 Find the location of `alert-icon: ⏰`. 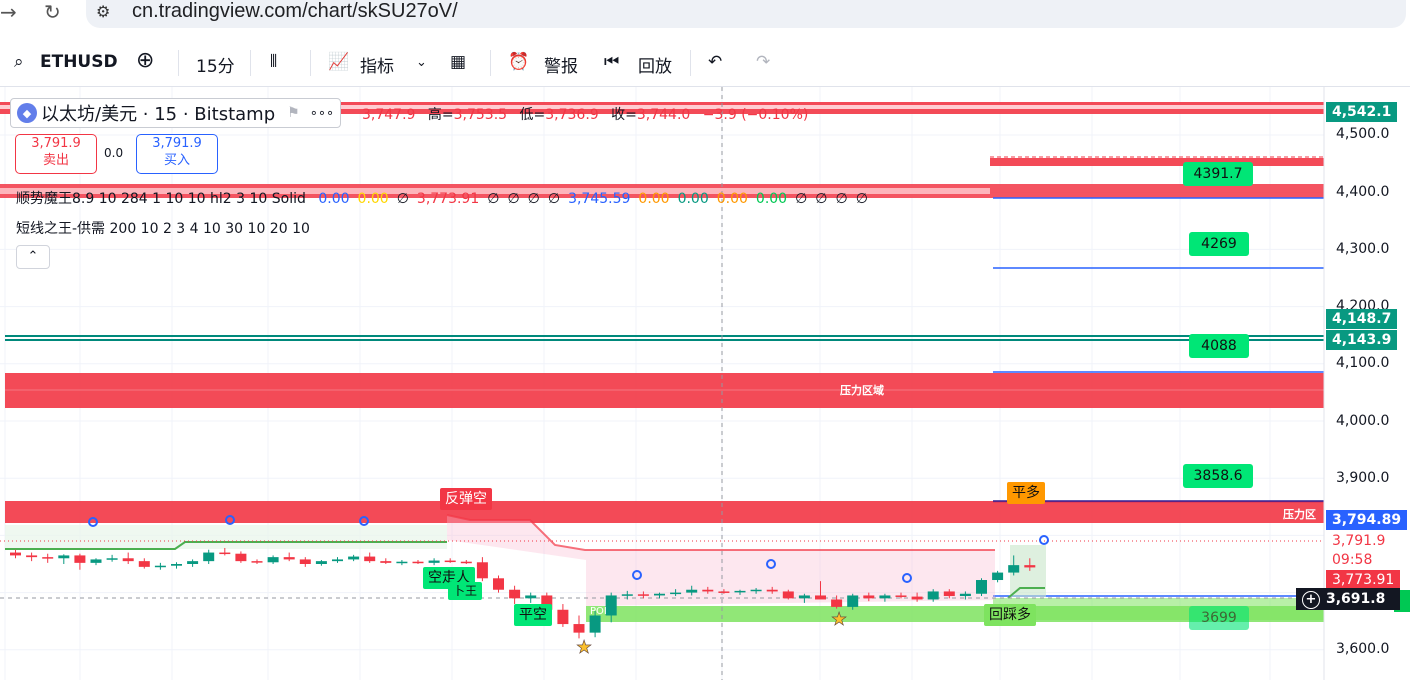

alert-icon: ⏰ is located at coordinates (518, 62).